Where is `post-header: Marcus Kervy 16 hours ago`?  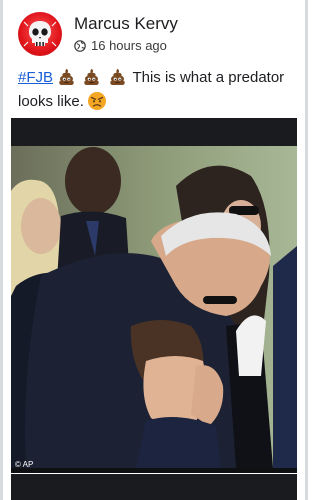 post-header: Marcus Kervy 16 hours ago is located at coordinates (157, 35).